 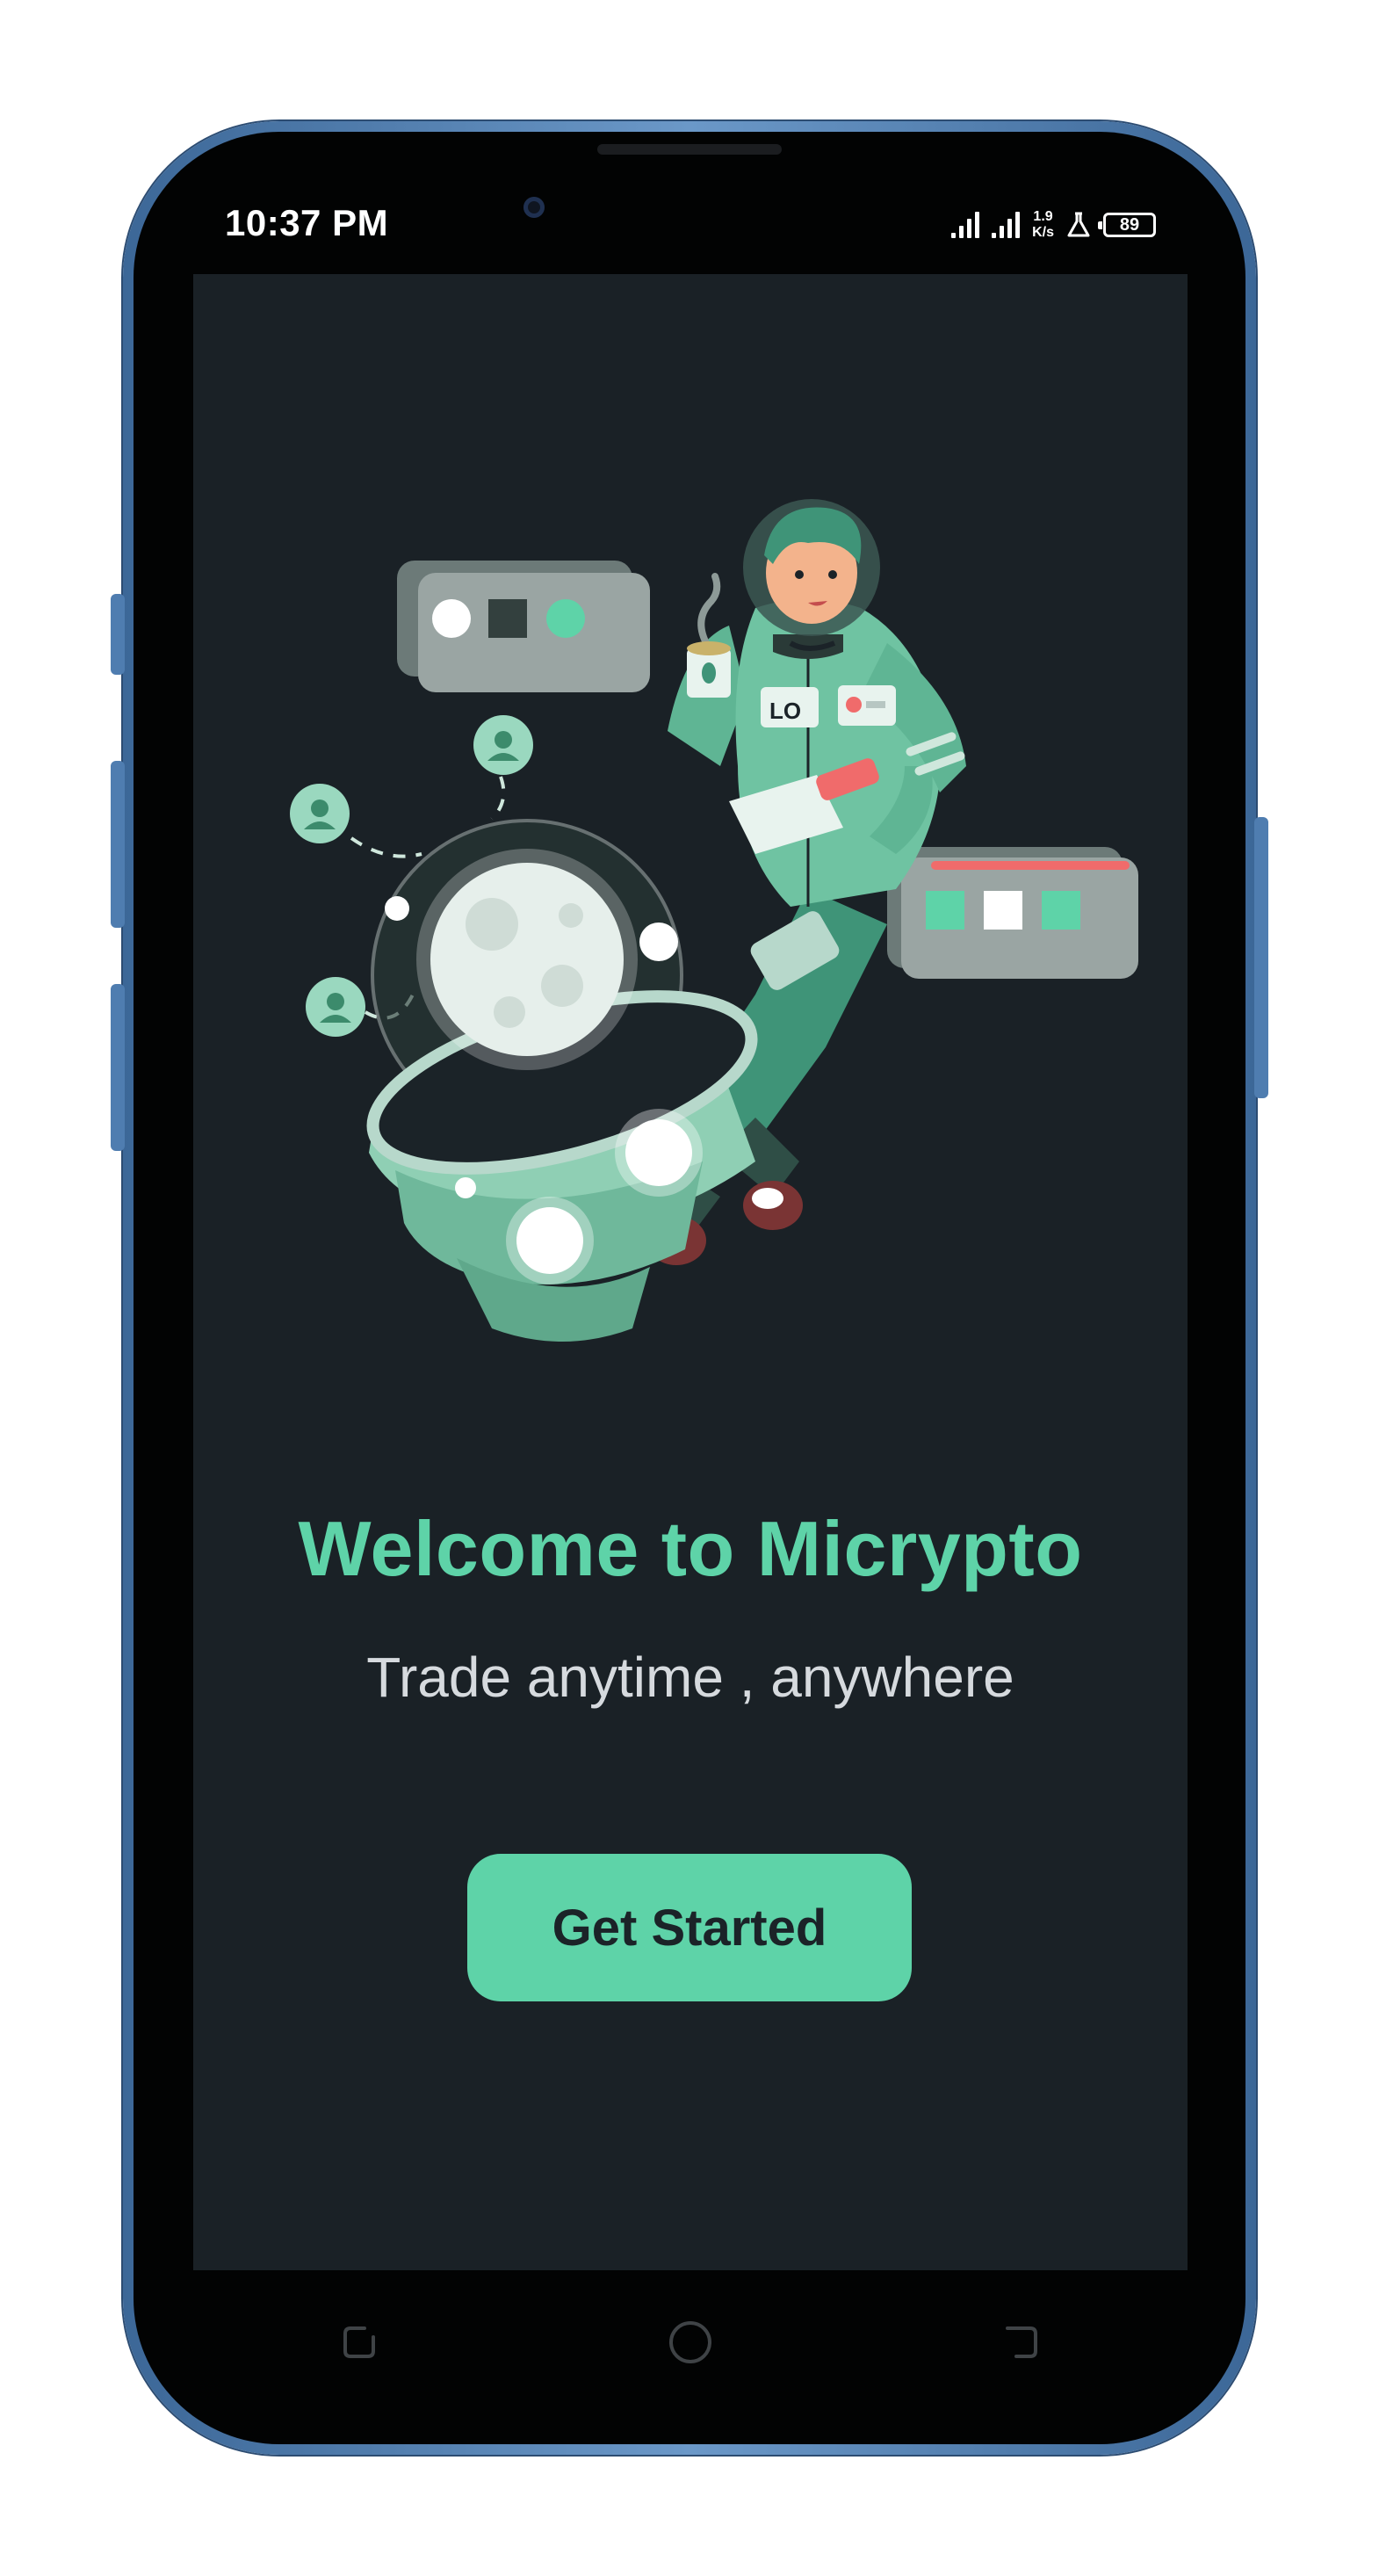 What do you see at coordinates (690, 1677) in the screenshot?
I see `welcome-subtitle: Trade anytime , anywhere` at bounding box center [690, 1677].